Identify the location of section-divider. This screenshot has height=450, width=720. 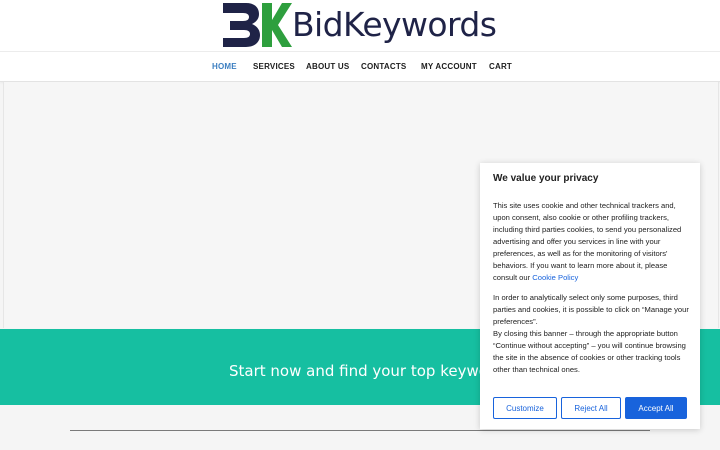
(360, 430).